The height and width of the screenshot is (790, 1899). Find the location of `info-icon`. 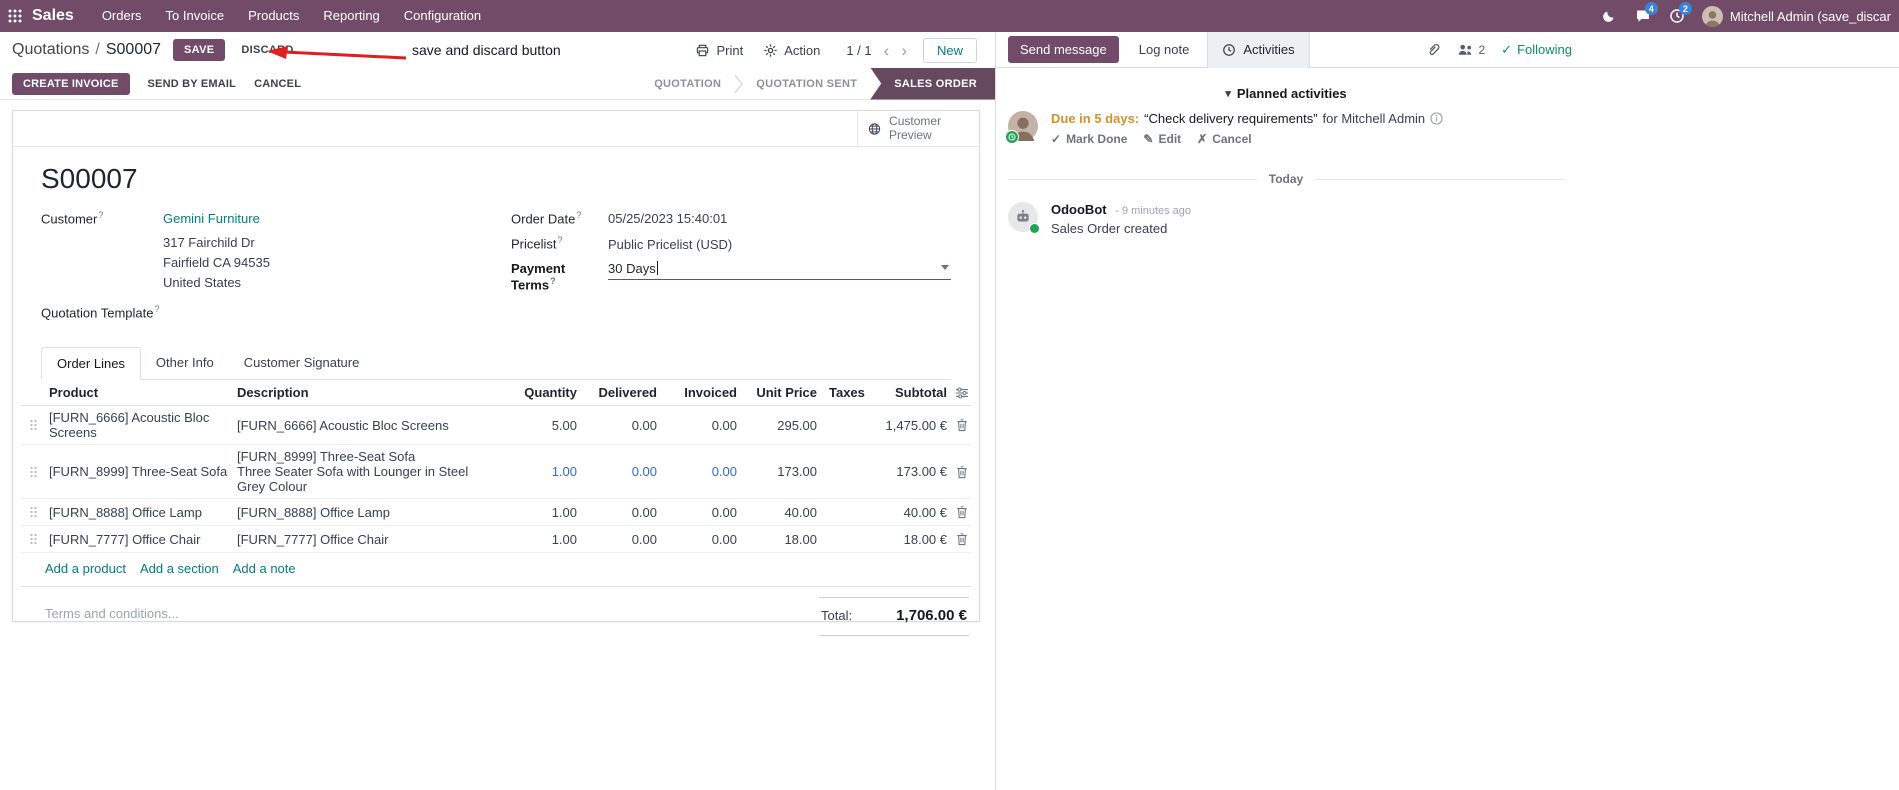

info-icon is located at coordinates (1436, 118).